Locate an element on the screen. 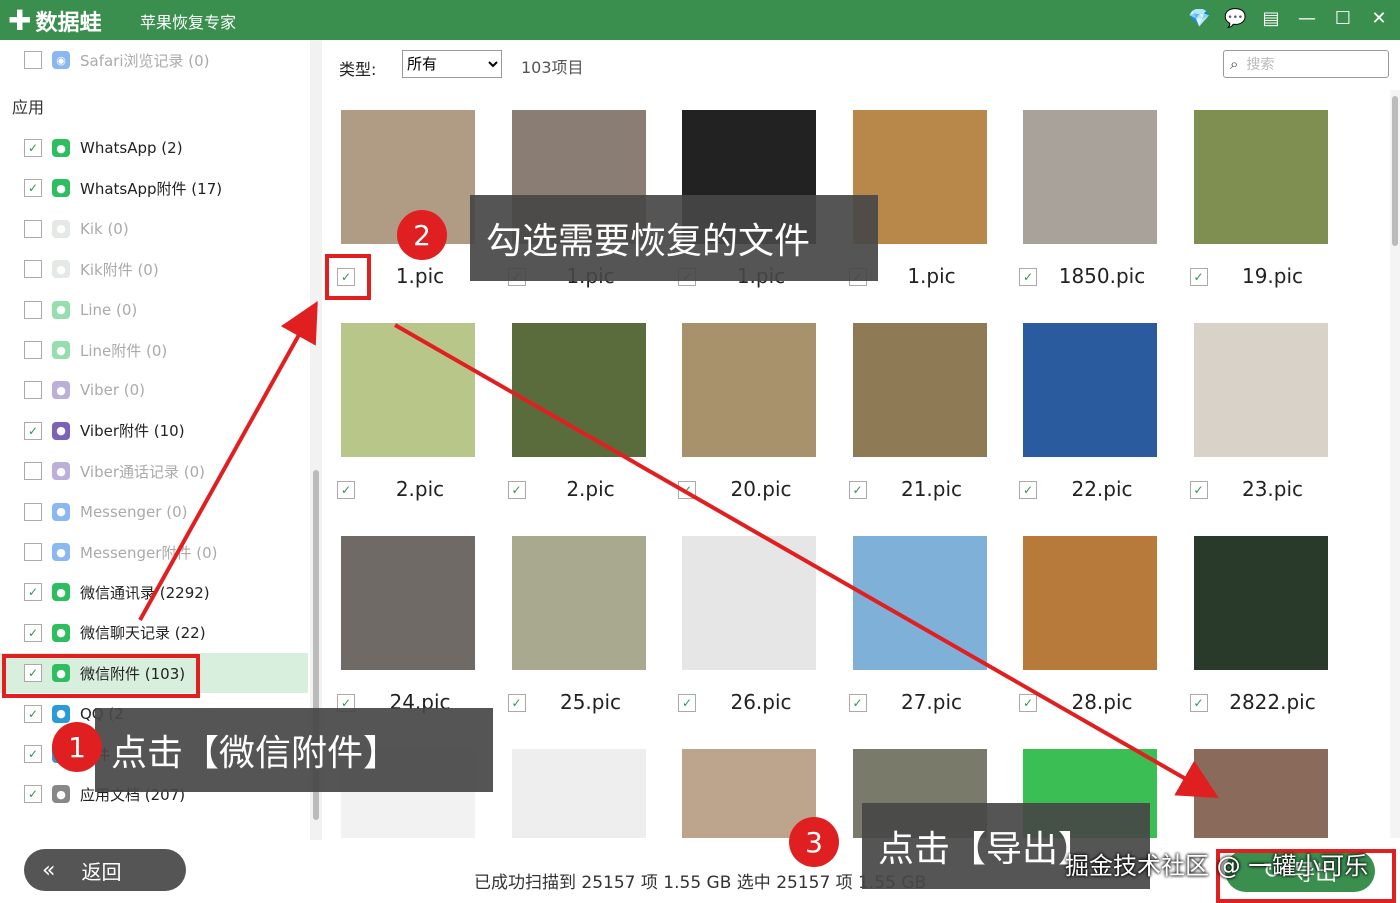  sidebar-item: ● Kik (0) is located at coordinates (154, 229).